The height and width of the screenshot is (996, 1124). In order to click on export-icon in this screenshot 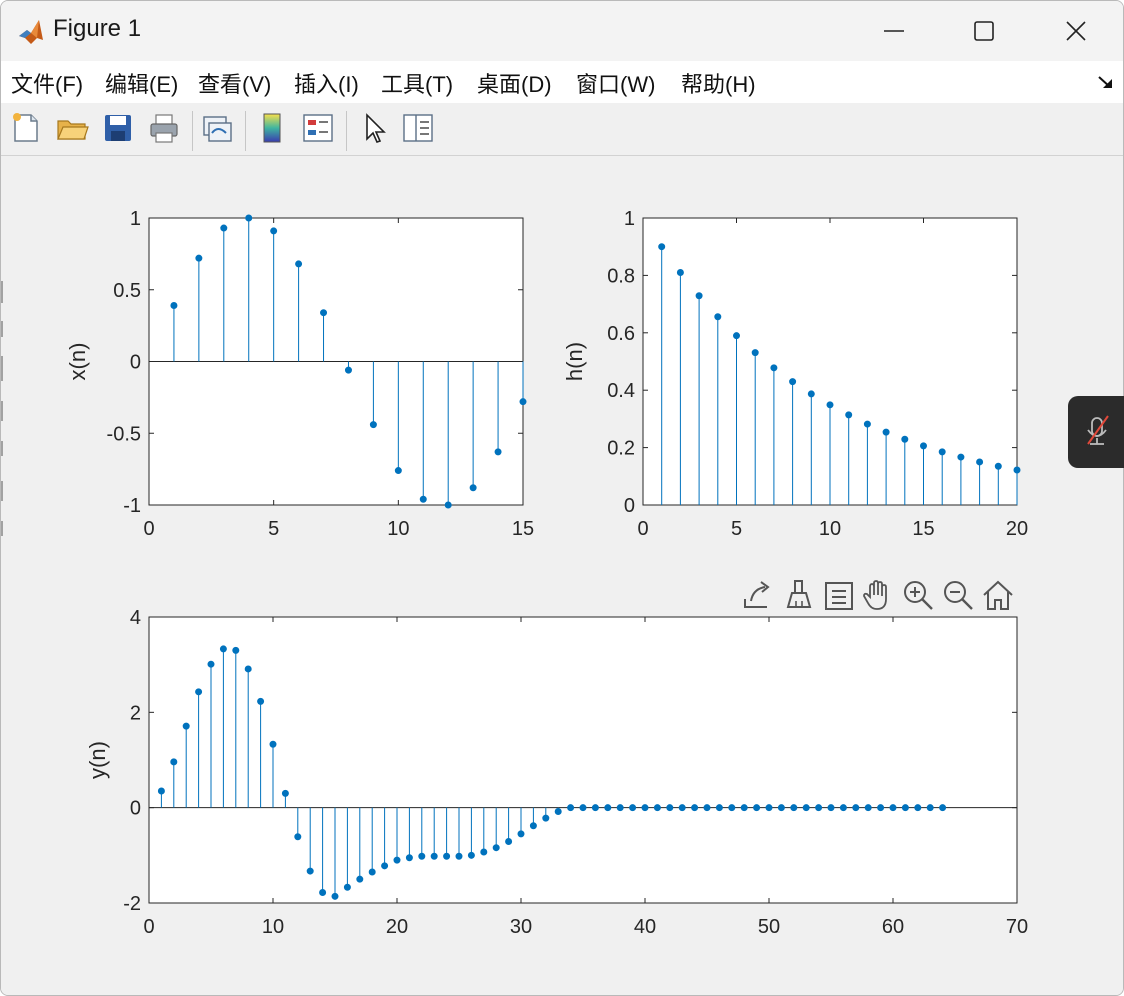, I will do `click(757, 595)`.